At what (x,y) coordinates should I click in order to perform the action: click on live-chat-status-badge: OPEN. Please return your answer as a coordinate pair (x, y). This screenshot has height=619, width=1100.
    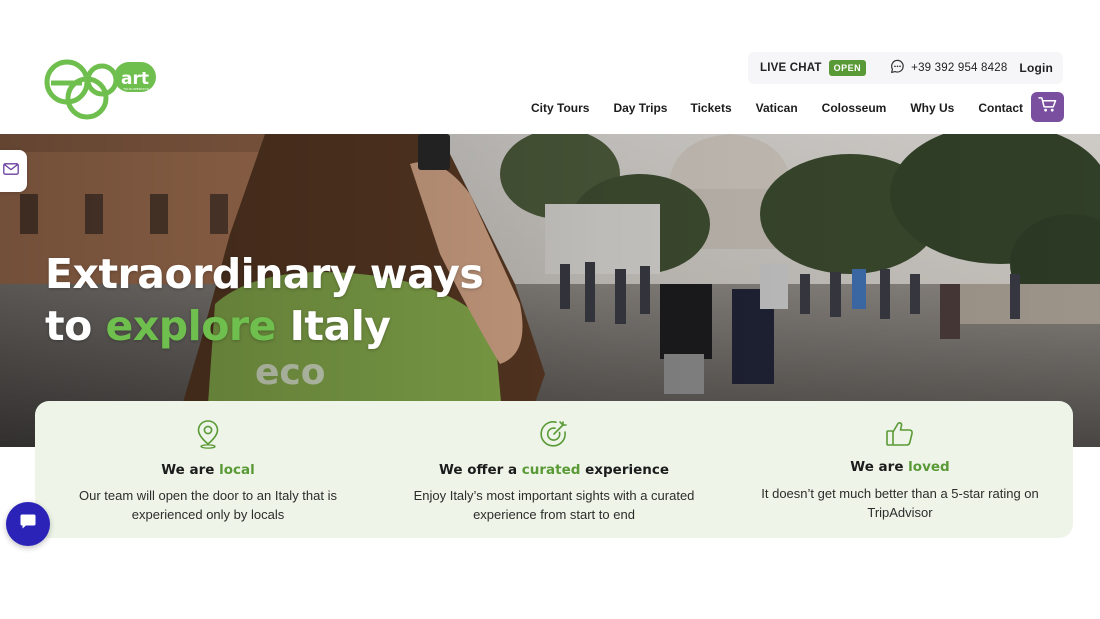
    Looking at the image, I should click on (847, 68).